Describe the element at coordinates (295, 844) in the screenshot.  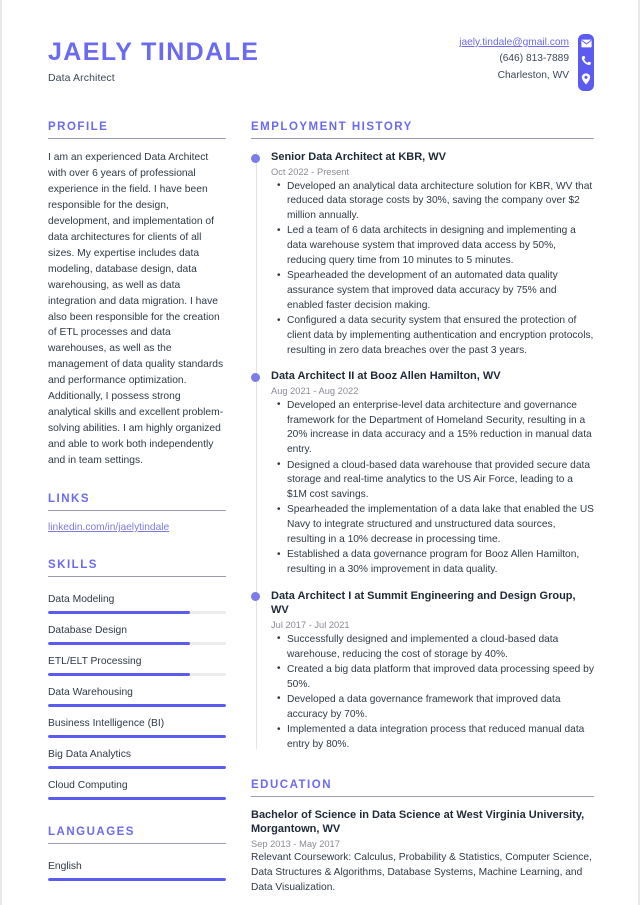
I see `education-date-range: Sep 2013 - May 2017` at that location.